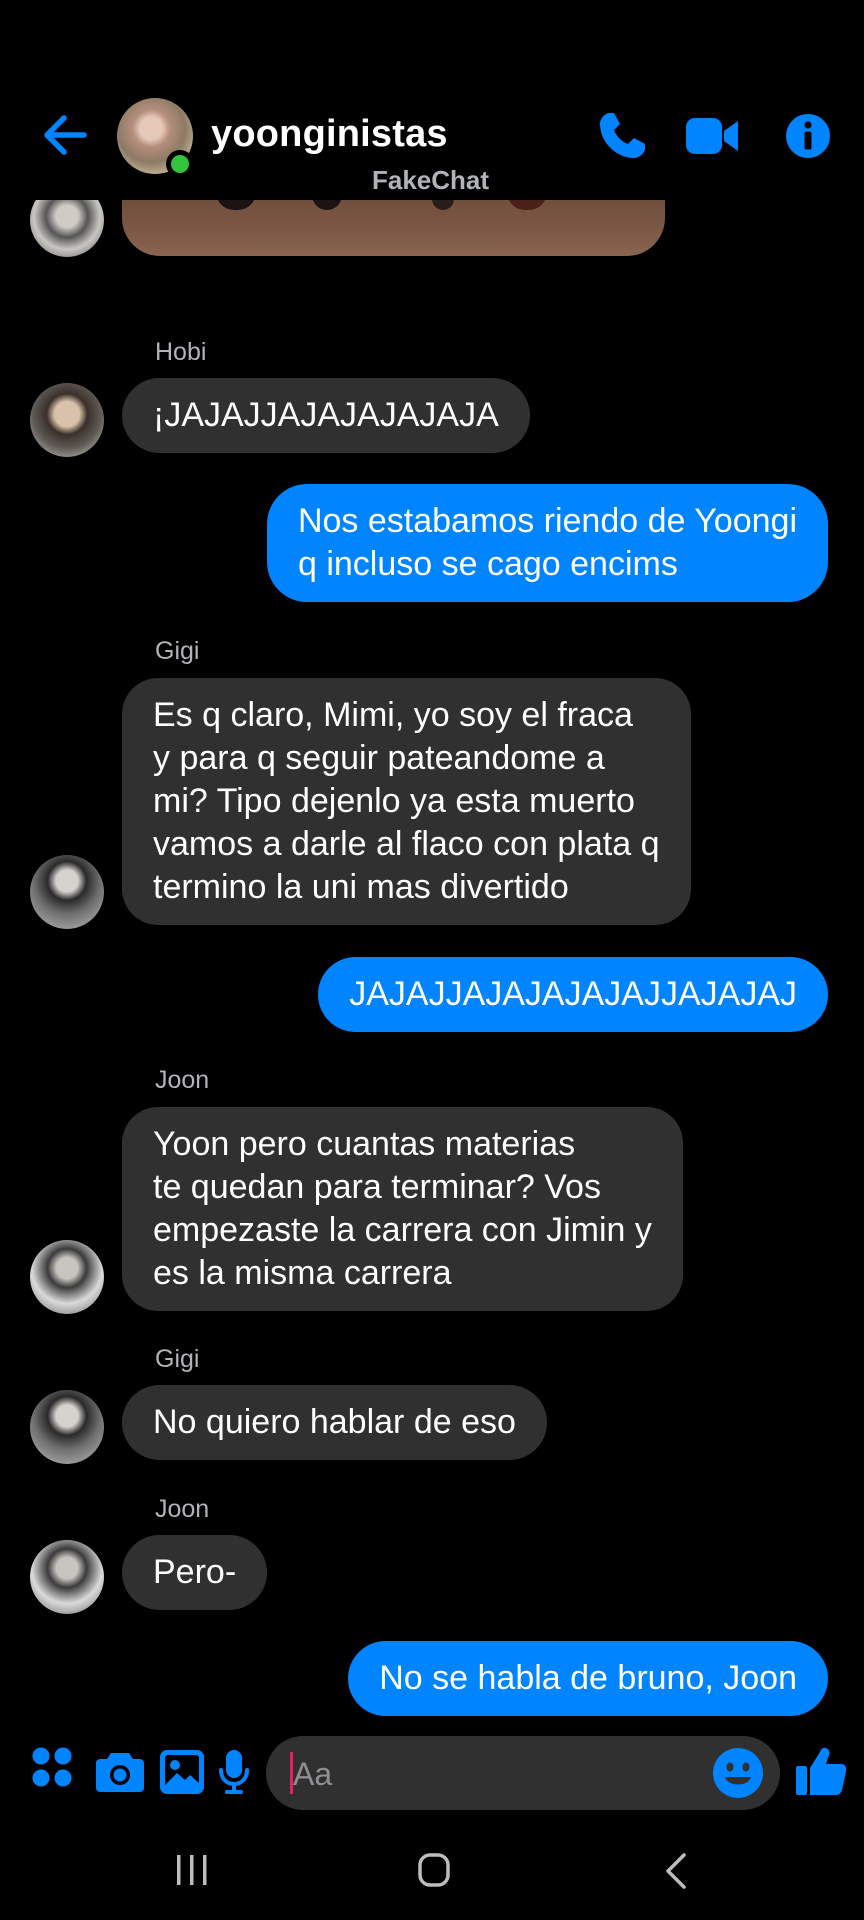 This screenshot has height=1920, width=864. I want to click on system-back-icon, so click(676, 1871).